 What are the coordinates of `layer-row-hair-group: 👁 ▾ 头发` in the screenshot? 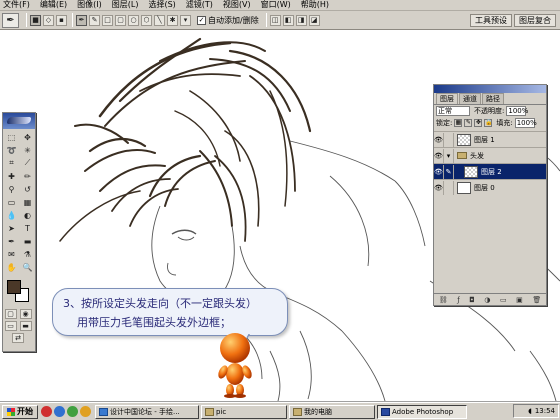 It's located at (490, 155).